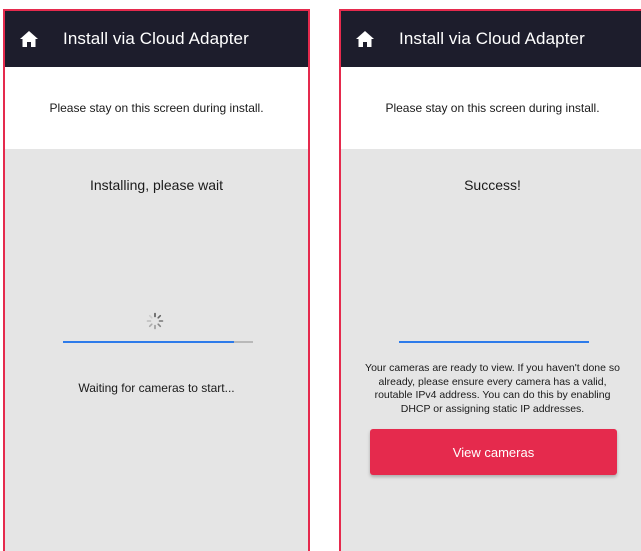 This screenshot has width=641, height=551. I want to click on status-title: Installing, please wait, so click(156, 185).